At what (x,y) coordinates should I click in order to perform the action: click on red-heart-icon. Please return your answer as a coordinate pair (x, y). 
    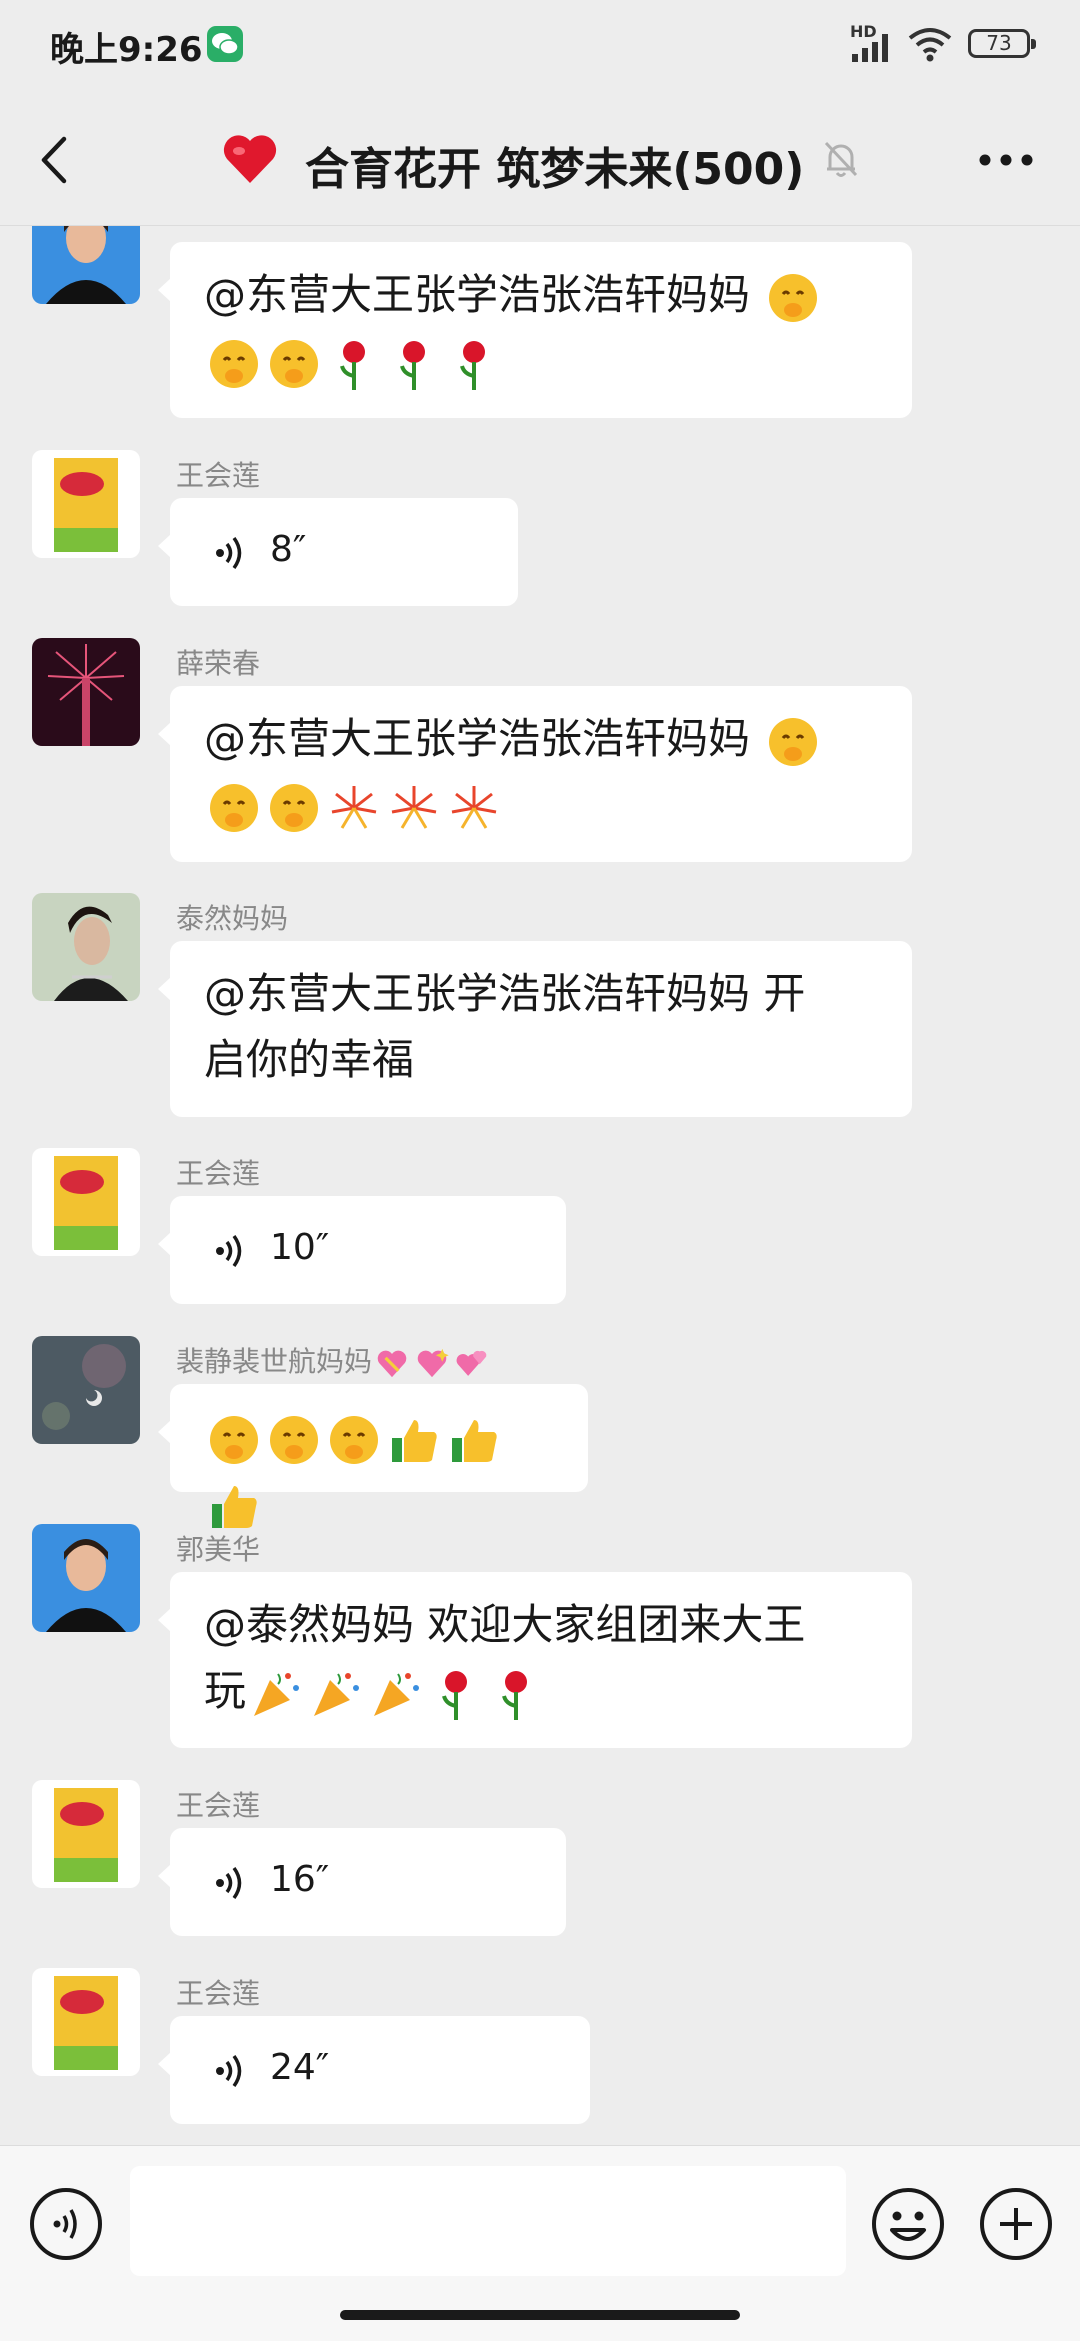
    Looking at the image, I should click on (250, 159).